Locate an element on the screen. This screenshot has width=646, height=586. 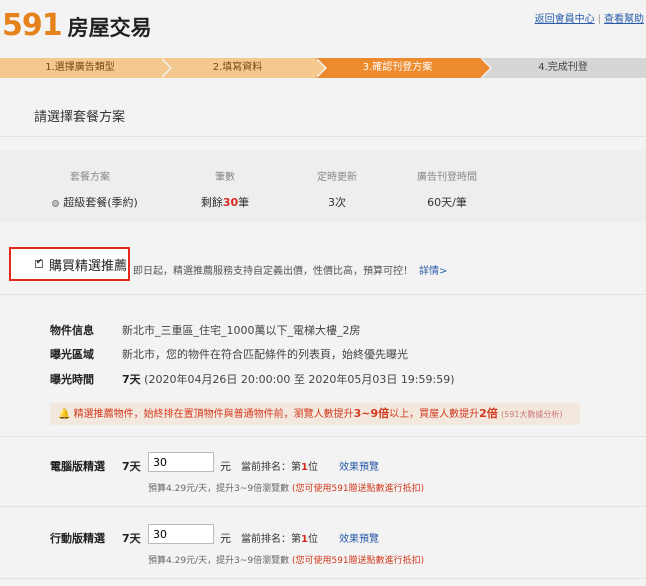
plan-header-name: 套餐方案 is located at coordinates (90, 177).